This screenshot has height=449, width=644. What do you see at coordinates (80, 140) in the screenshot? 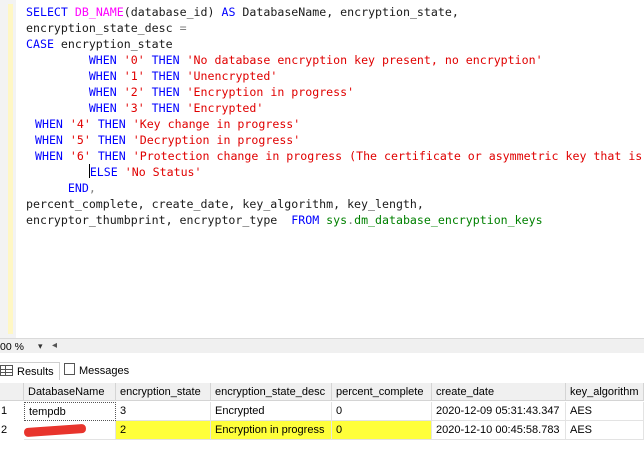
I see `code-token: '5'` at bounding box center [80, 140].